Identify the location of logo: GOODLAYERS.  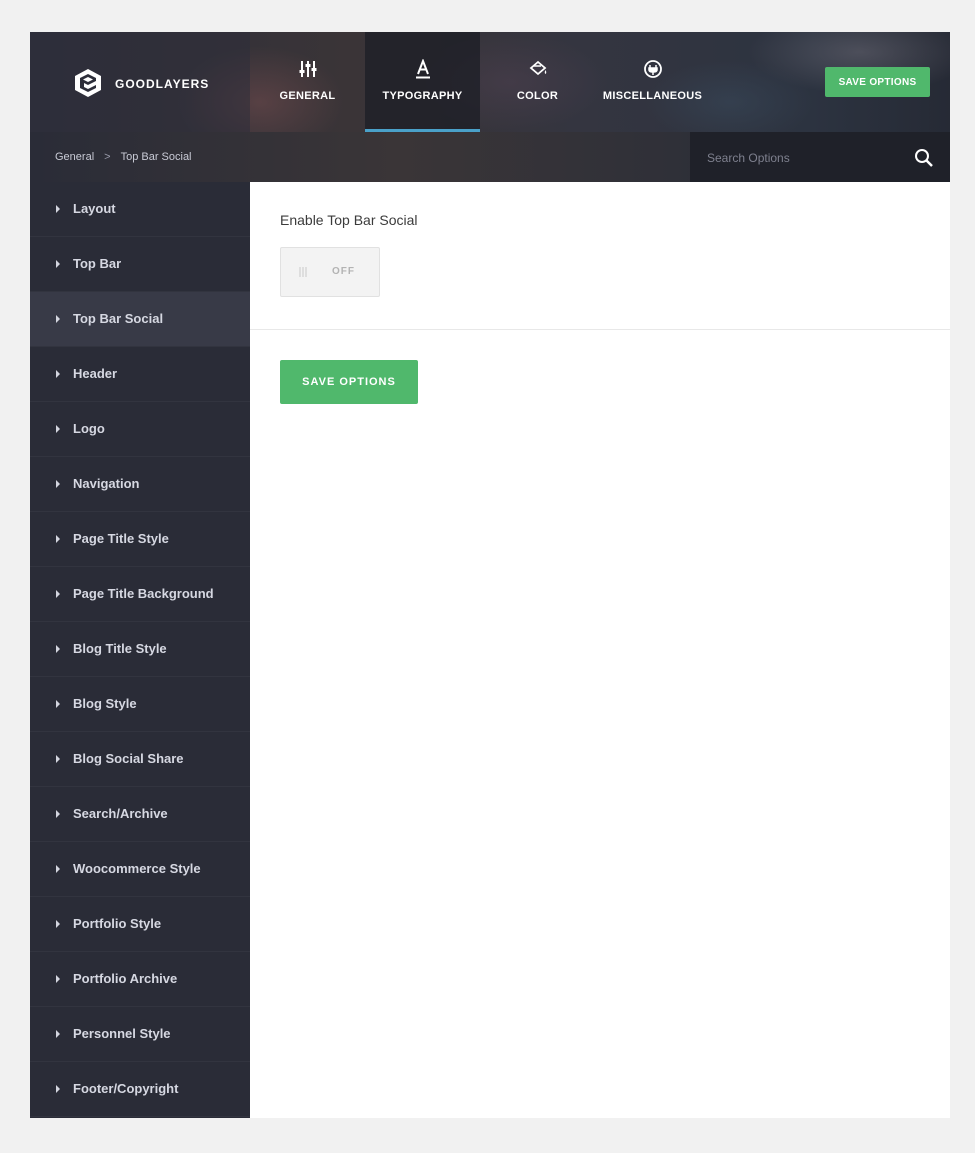
(140, 82).